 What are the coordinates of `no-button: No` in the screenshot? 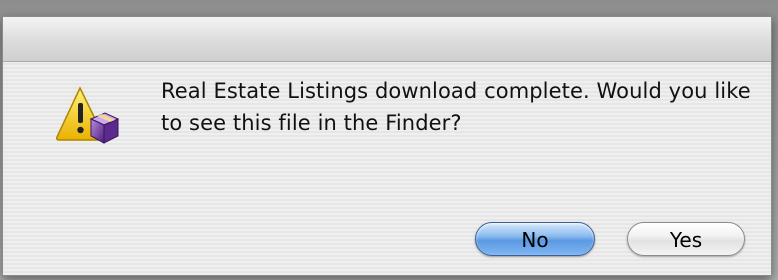 It's located at (535, 239).